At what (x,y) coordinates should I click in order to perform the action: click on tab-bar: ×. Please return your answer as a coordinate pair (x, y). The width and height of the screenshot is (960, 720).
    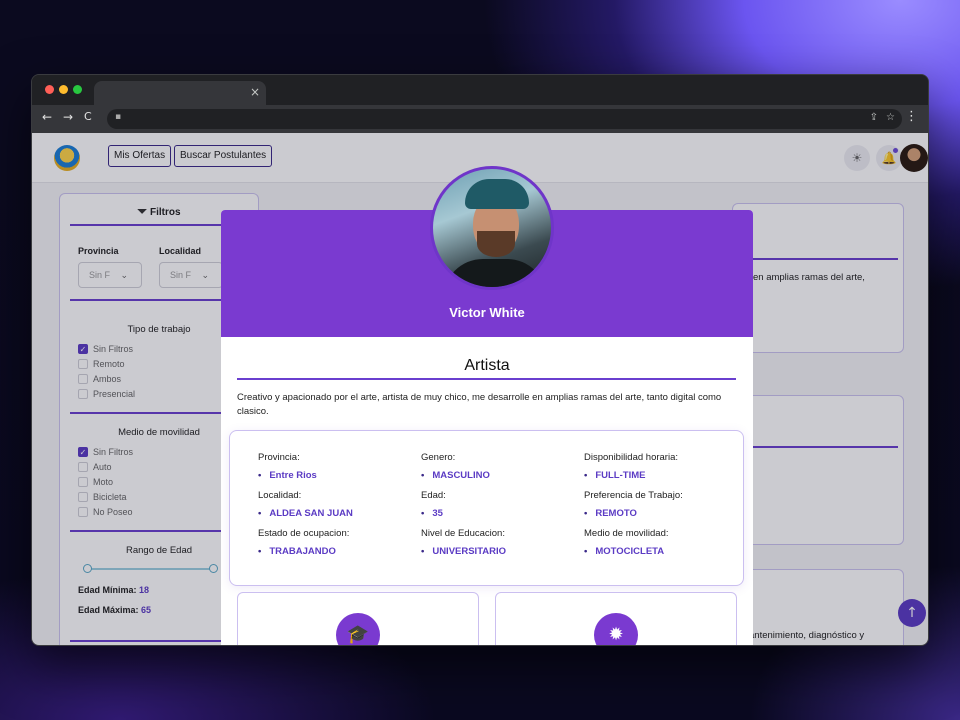
    Looking at the image, I should click on (480, 90).